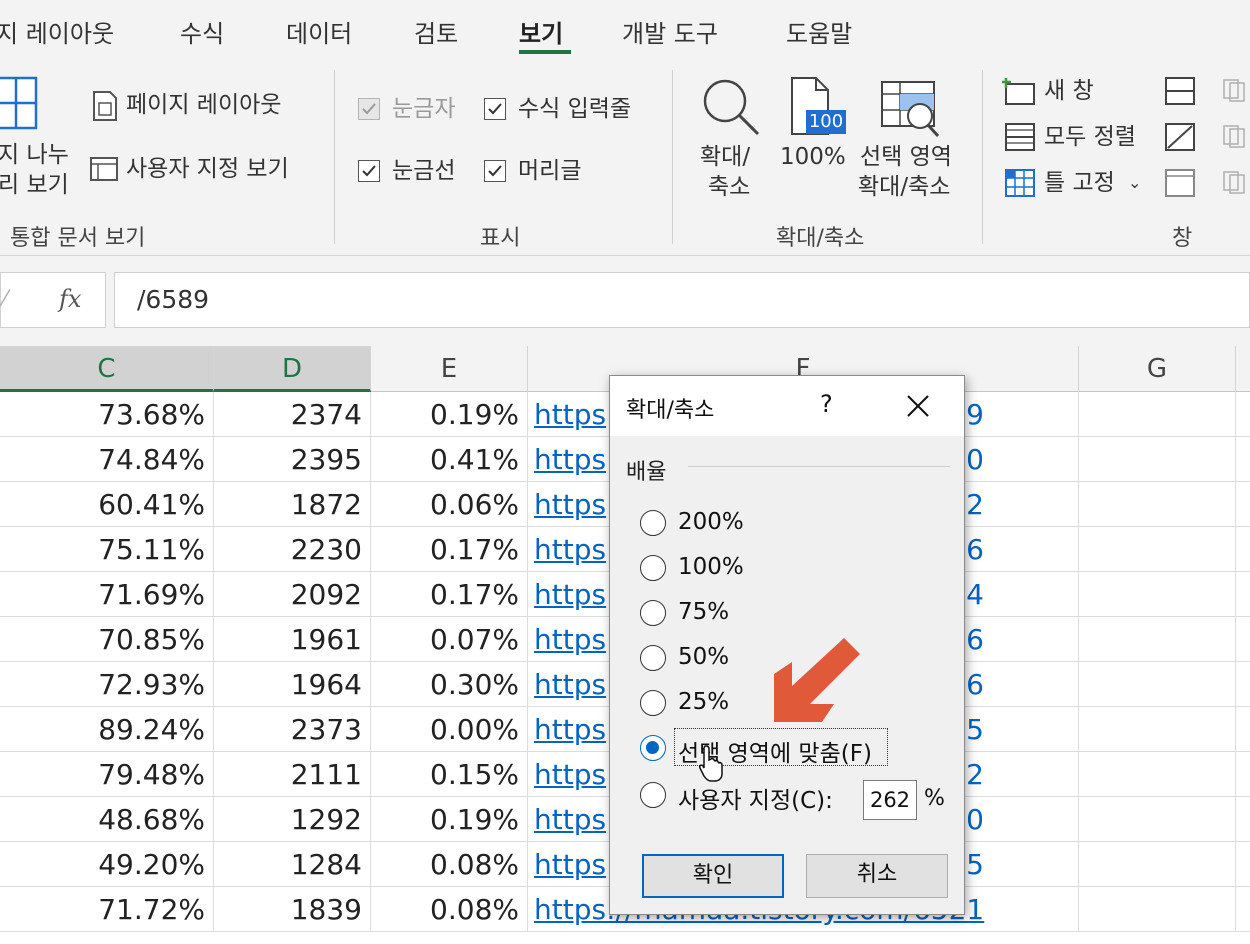  I want to click on cell-c: 89.24%, so click(107, 729).